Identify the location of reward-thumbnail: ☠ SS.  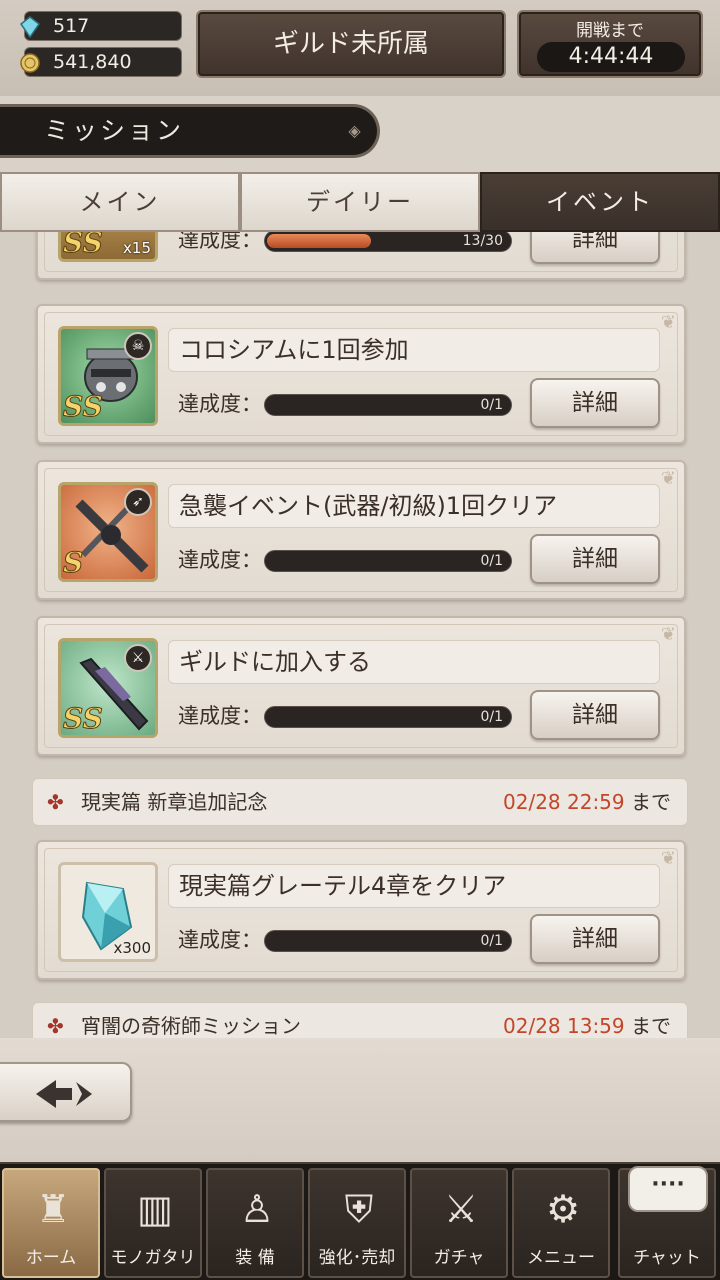
(108, 376).